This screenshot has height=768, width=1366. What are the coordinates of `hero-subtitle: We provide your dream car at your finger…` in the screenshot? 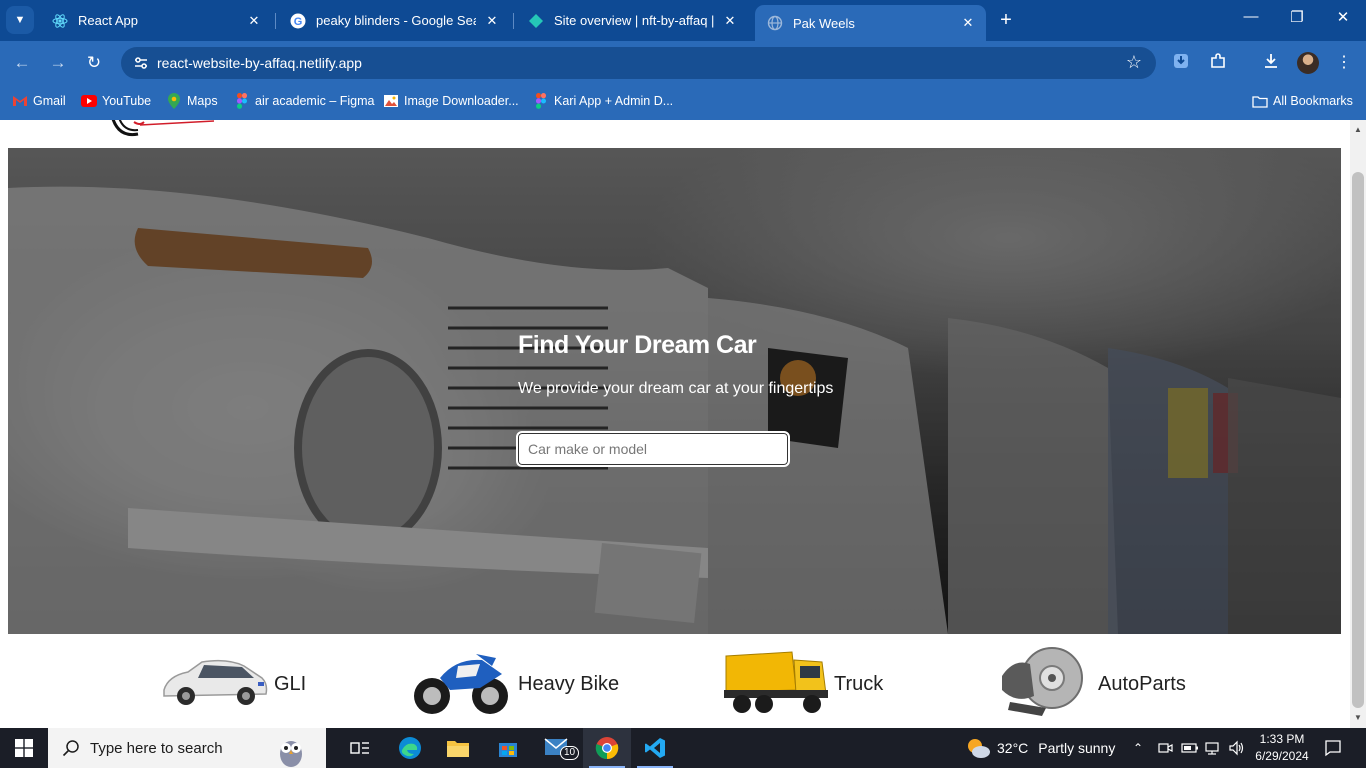 It's located at (676, 388).